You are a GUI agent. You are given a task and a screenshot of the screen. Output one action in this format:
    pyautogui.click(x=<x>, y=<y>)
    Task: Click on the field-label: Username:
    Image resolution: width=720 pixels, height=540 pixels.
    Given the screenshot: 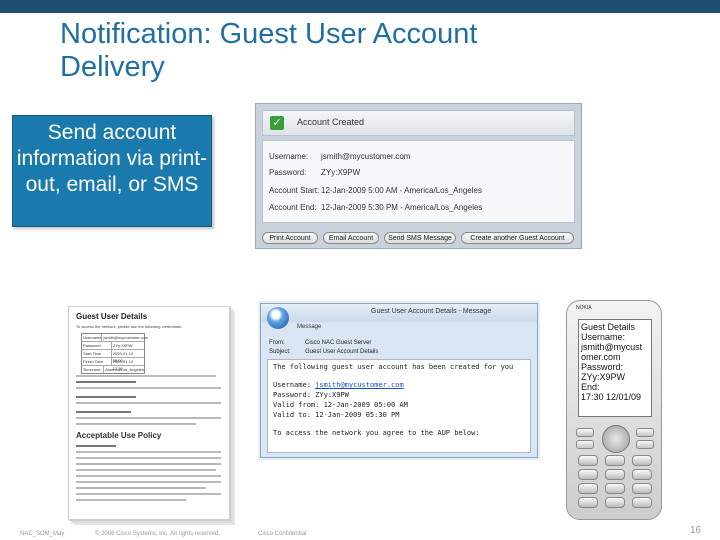 What is the action you would take?
    pyautogui.click(x=289, y=156)
    